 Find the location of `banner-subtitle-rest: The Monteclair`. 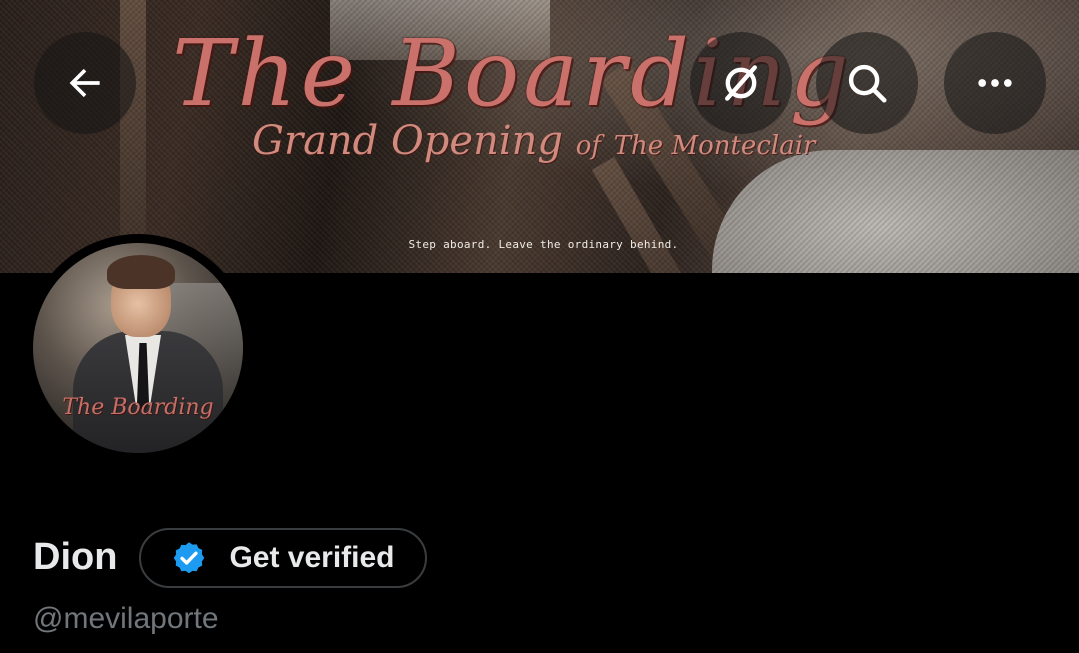

banner-subtitle-rest: The Monteclair is located at coordinates (714, 146).